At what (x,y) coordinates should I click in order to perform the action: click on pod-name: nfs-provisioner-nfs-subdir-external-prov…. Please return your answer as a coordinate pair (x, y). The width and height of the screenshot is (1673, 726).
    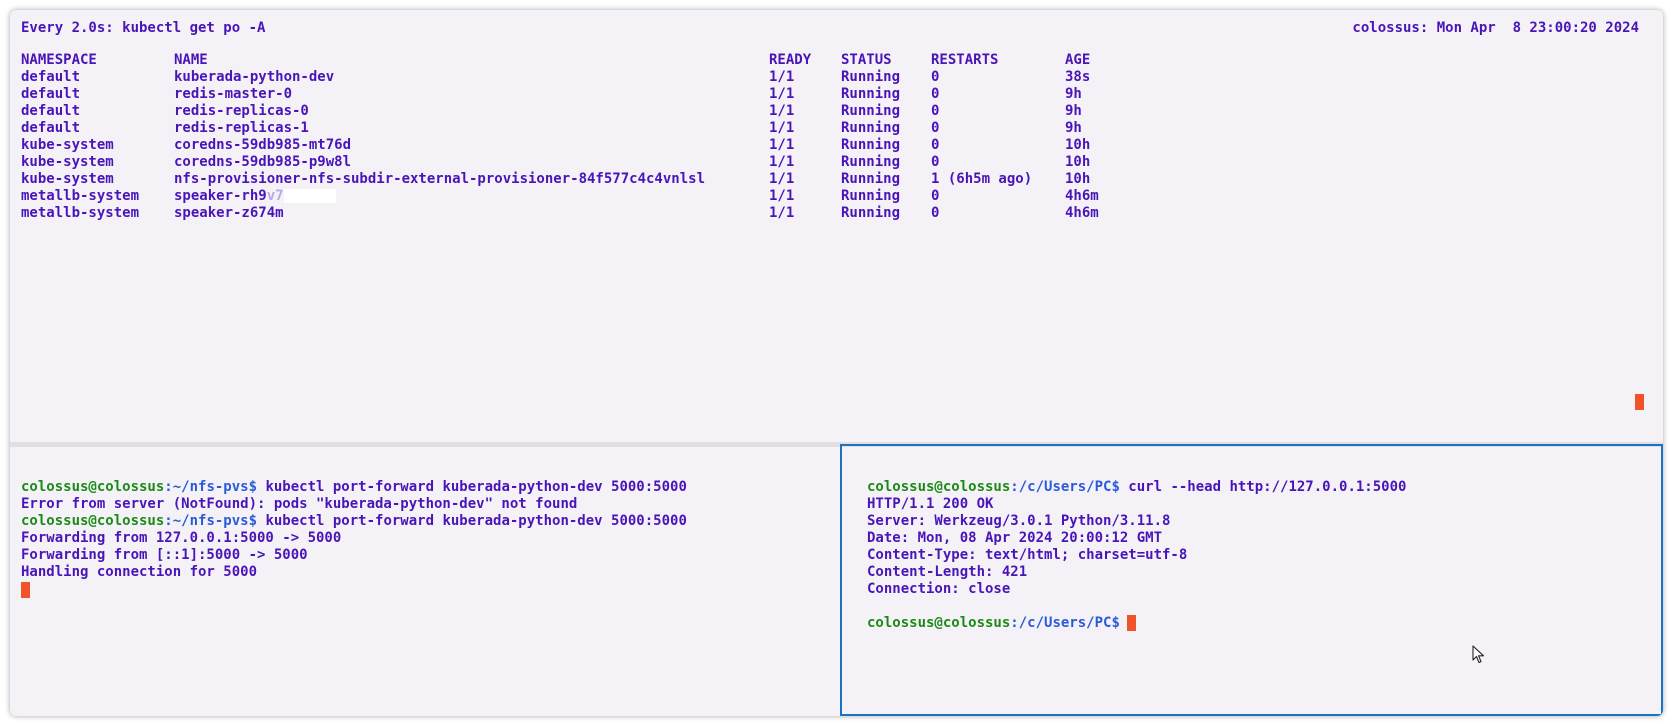
    Looking at the image, I should click on (440, 179).